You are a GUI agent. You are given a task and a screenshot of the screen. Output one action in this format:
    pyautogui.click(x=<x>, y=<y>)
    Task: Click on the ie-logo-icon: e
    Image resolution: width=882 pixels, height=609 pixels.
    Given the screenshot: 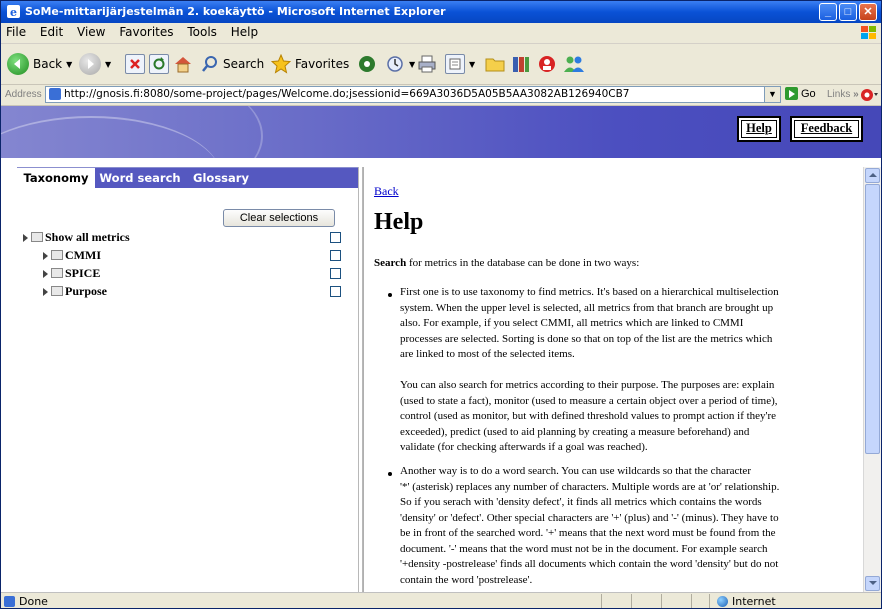 What is the action you would take?
    pyautogui.click(x=13, y=11)
    